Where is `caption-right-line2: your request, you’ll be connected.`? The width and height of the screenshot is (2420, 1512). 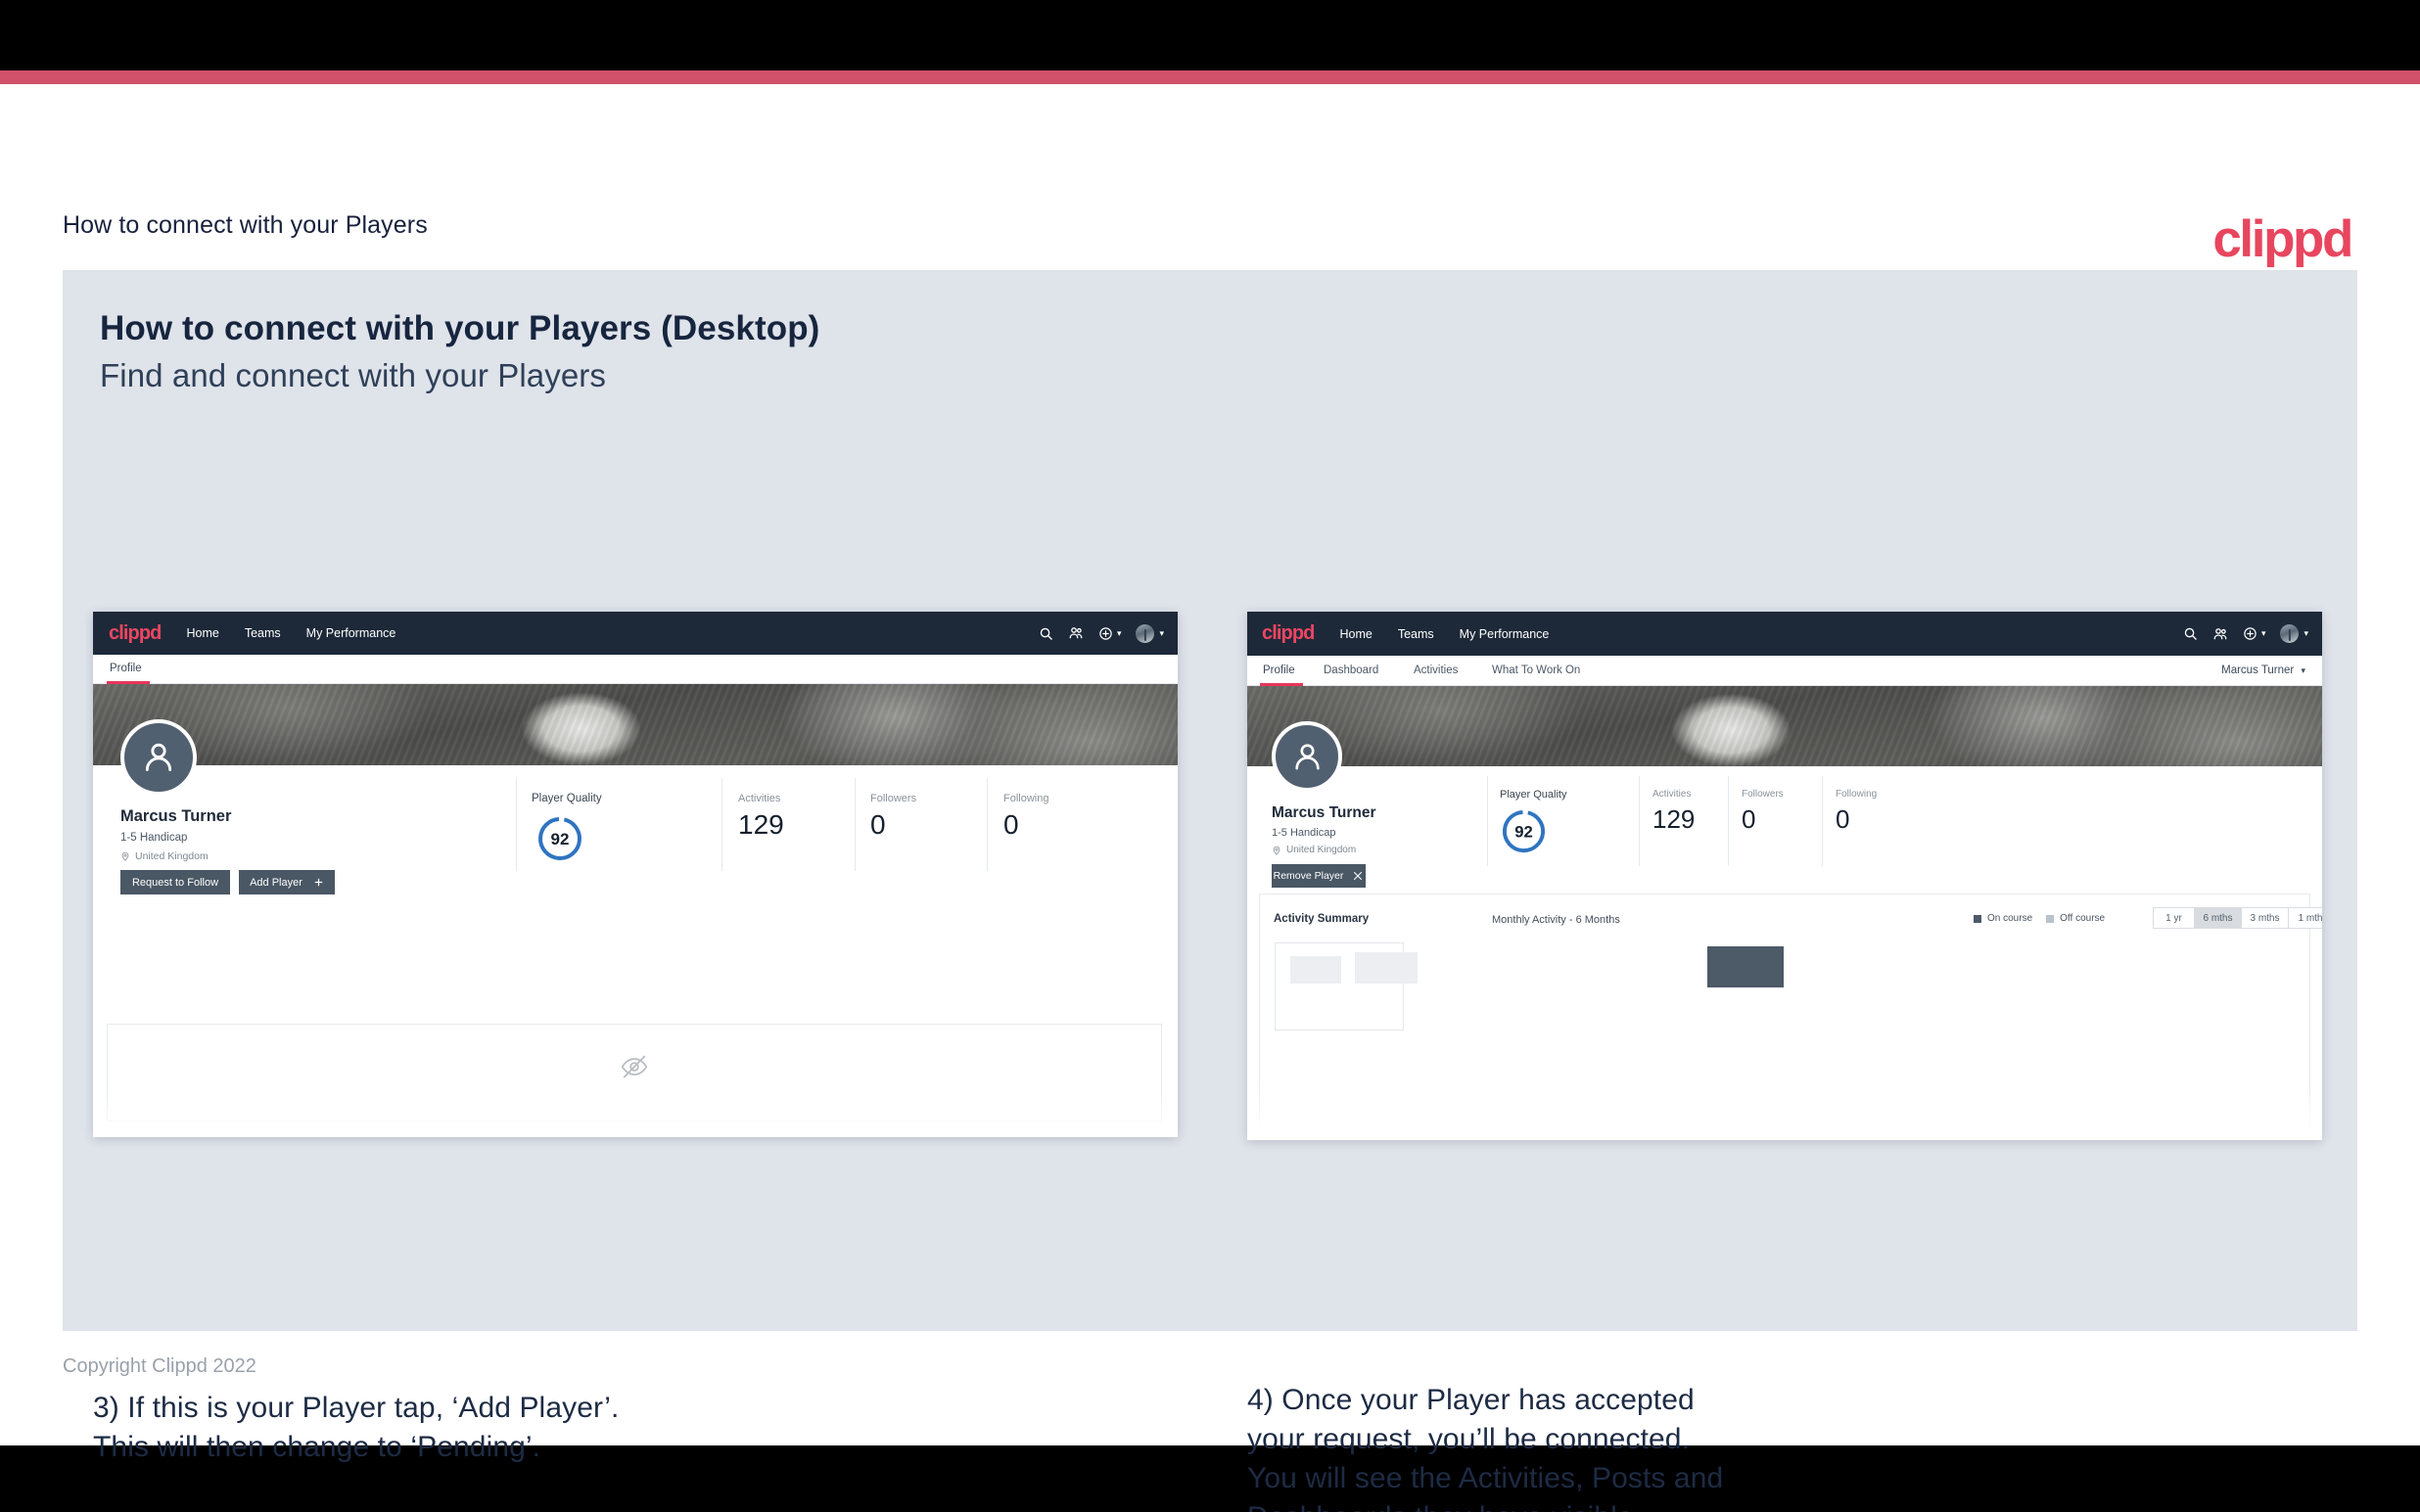
caption-right-line2: your request, you’ll be connected. is located at coordinates (1469, 1438).